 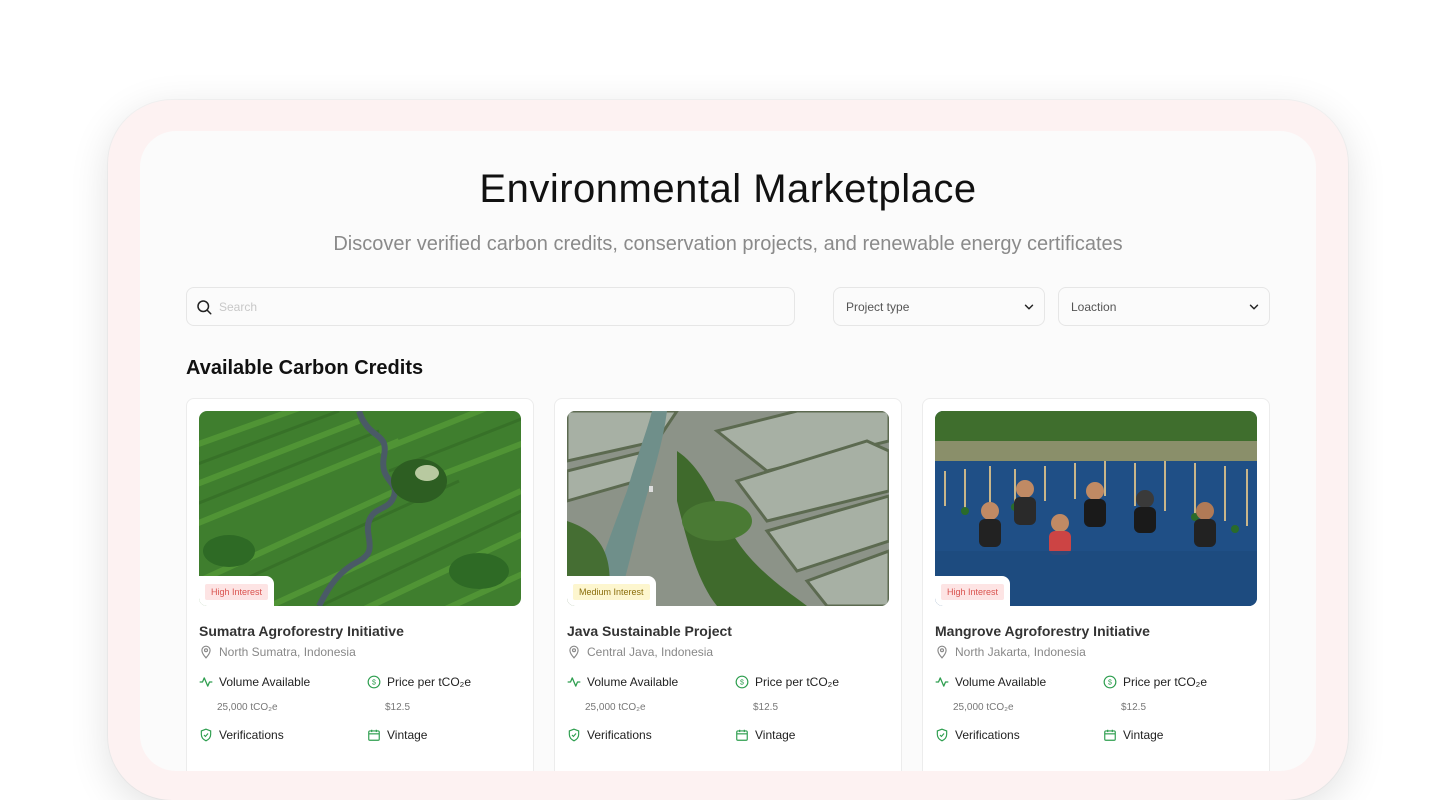 I want to click on project-type-select: Project type, so click(x=939, y=306).